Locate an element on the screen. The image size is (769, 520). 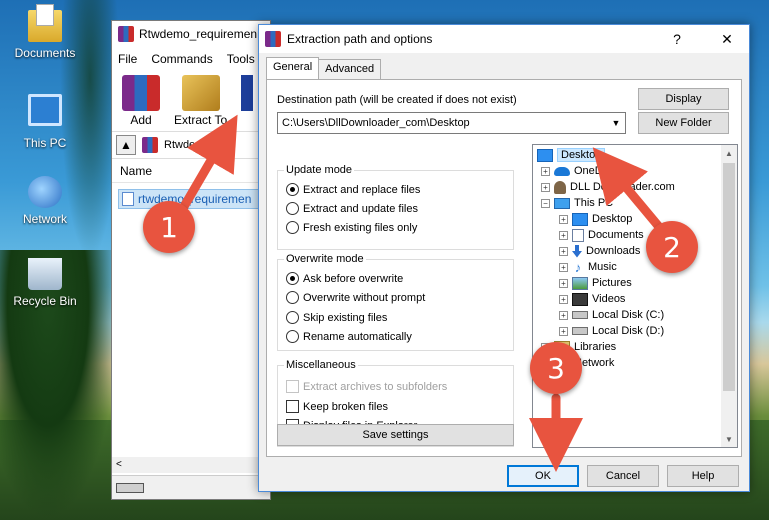
callout-badge-1: 1 is located at coordinates (169, 227).